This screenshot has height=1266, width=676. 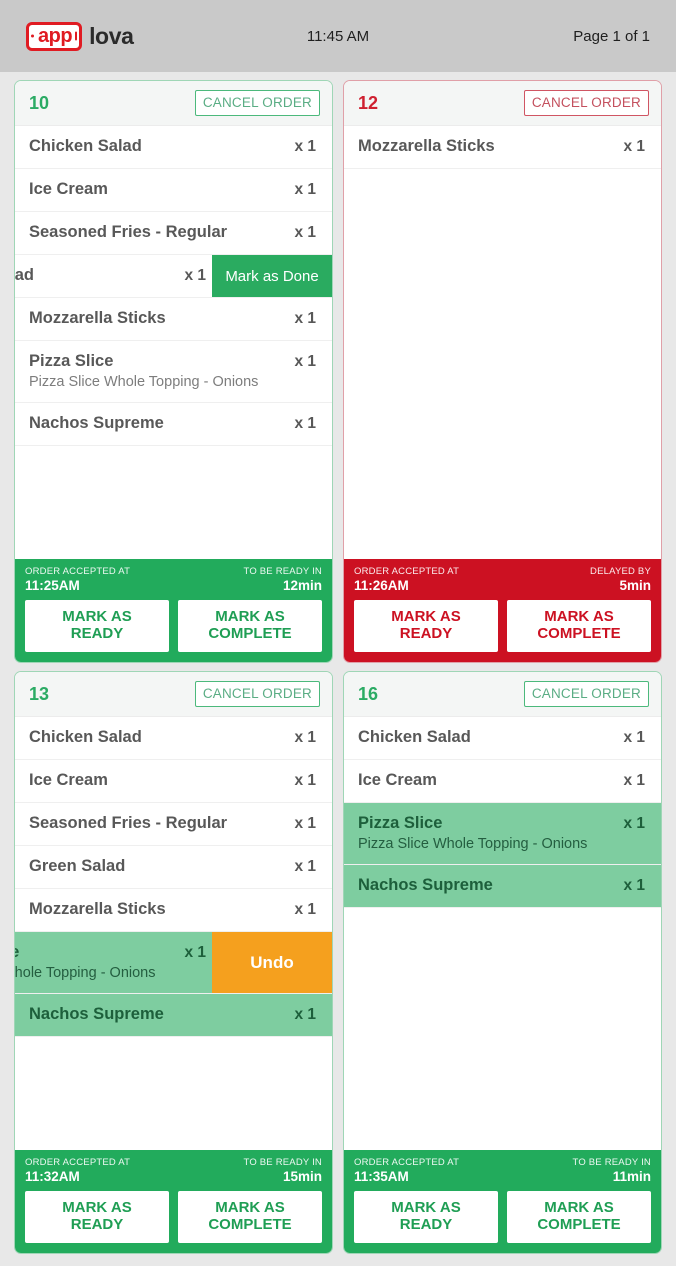 What do you see at coordinates (406, 579) in the screenshot?
I see `order-accepted-block: ORDER ACCEPTED AT 11:26AM` at bounding box center [406, 579].